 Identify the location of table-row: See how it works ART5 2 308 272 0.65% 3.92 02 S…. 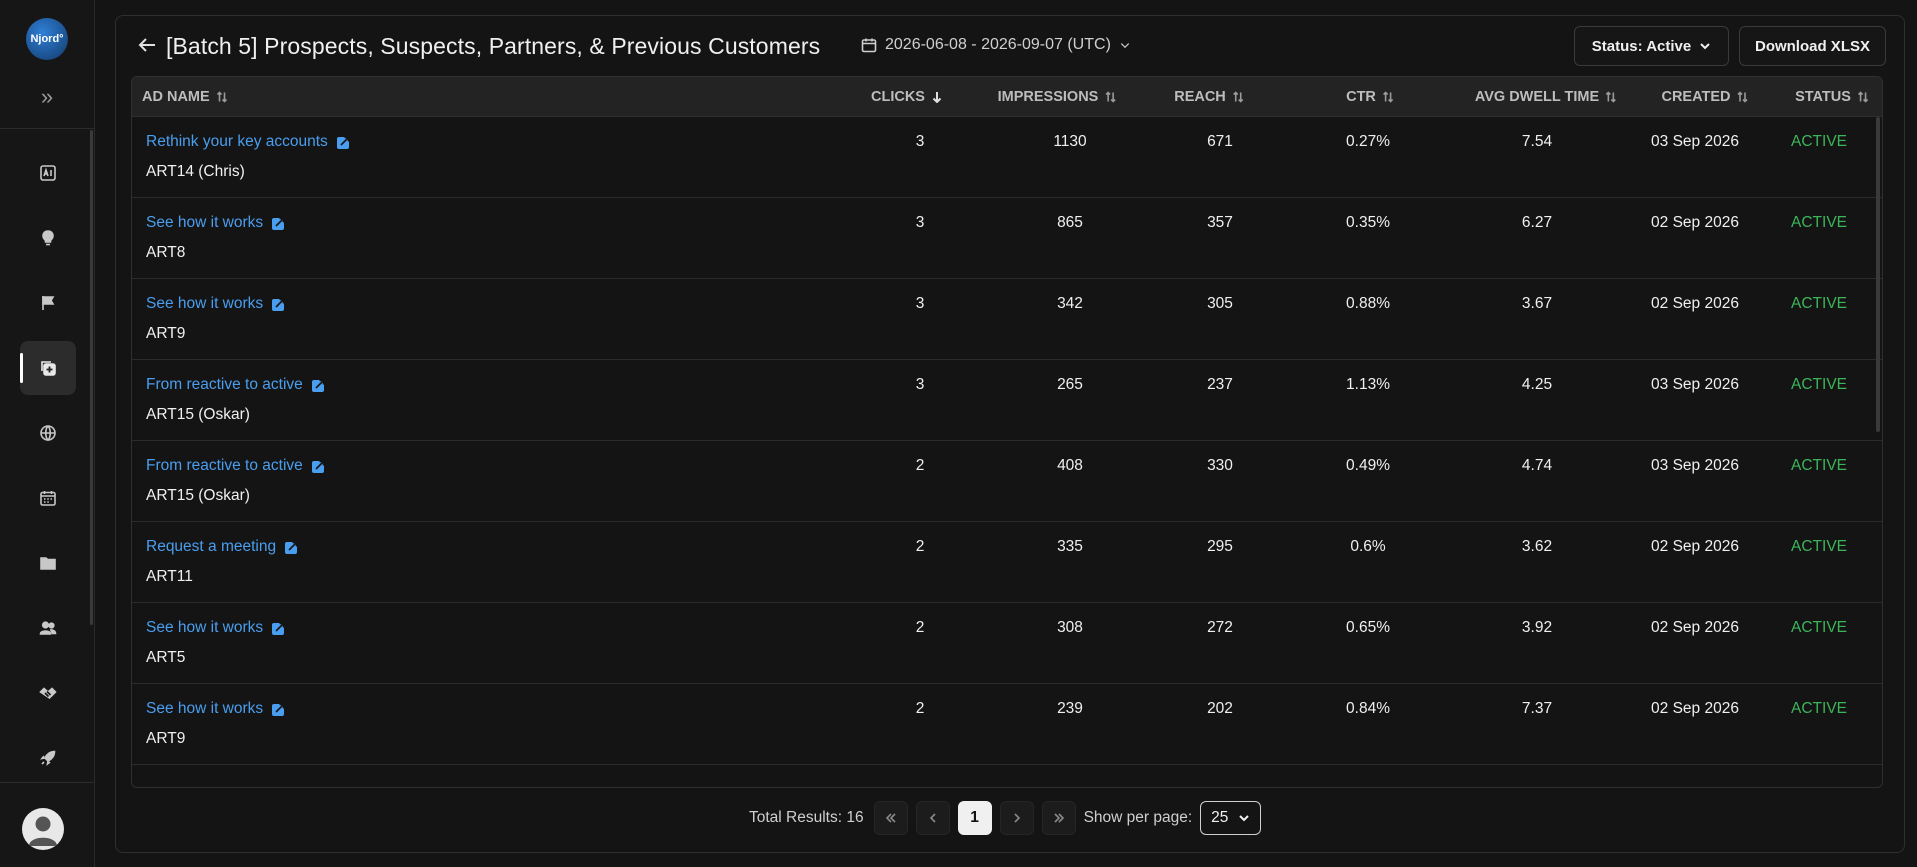
(1007, 643).